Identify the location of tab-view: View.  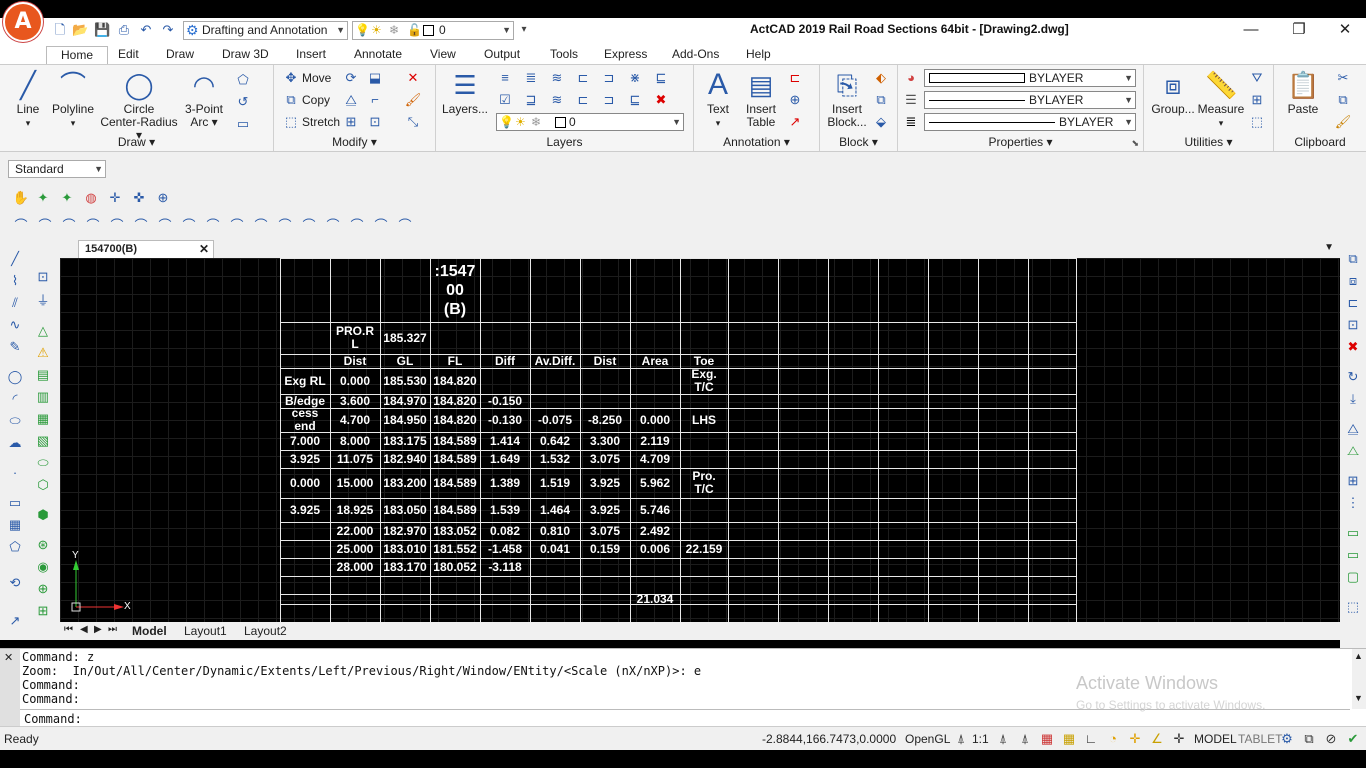
(443, 55).